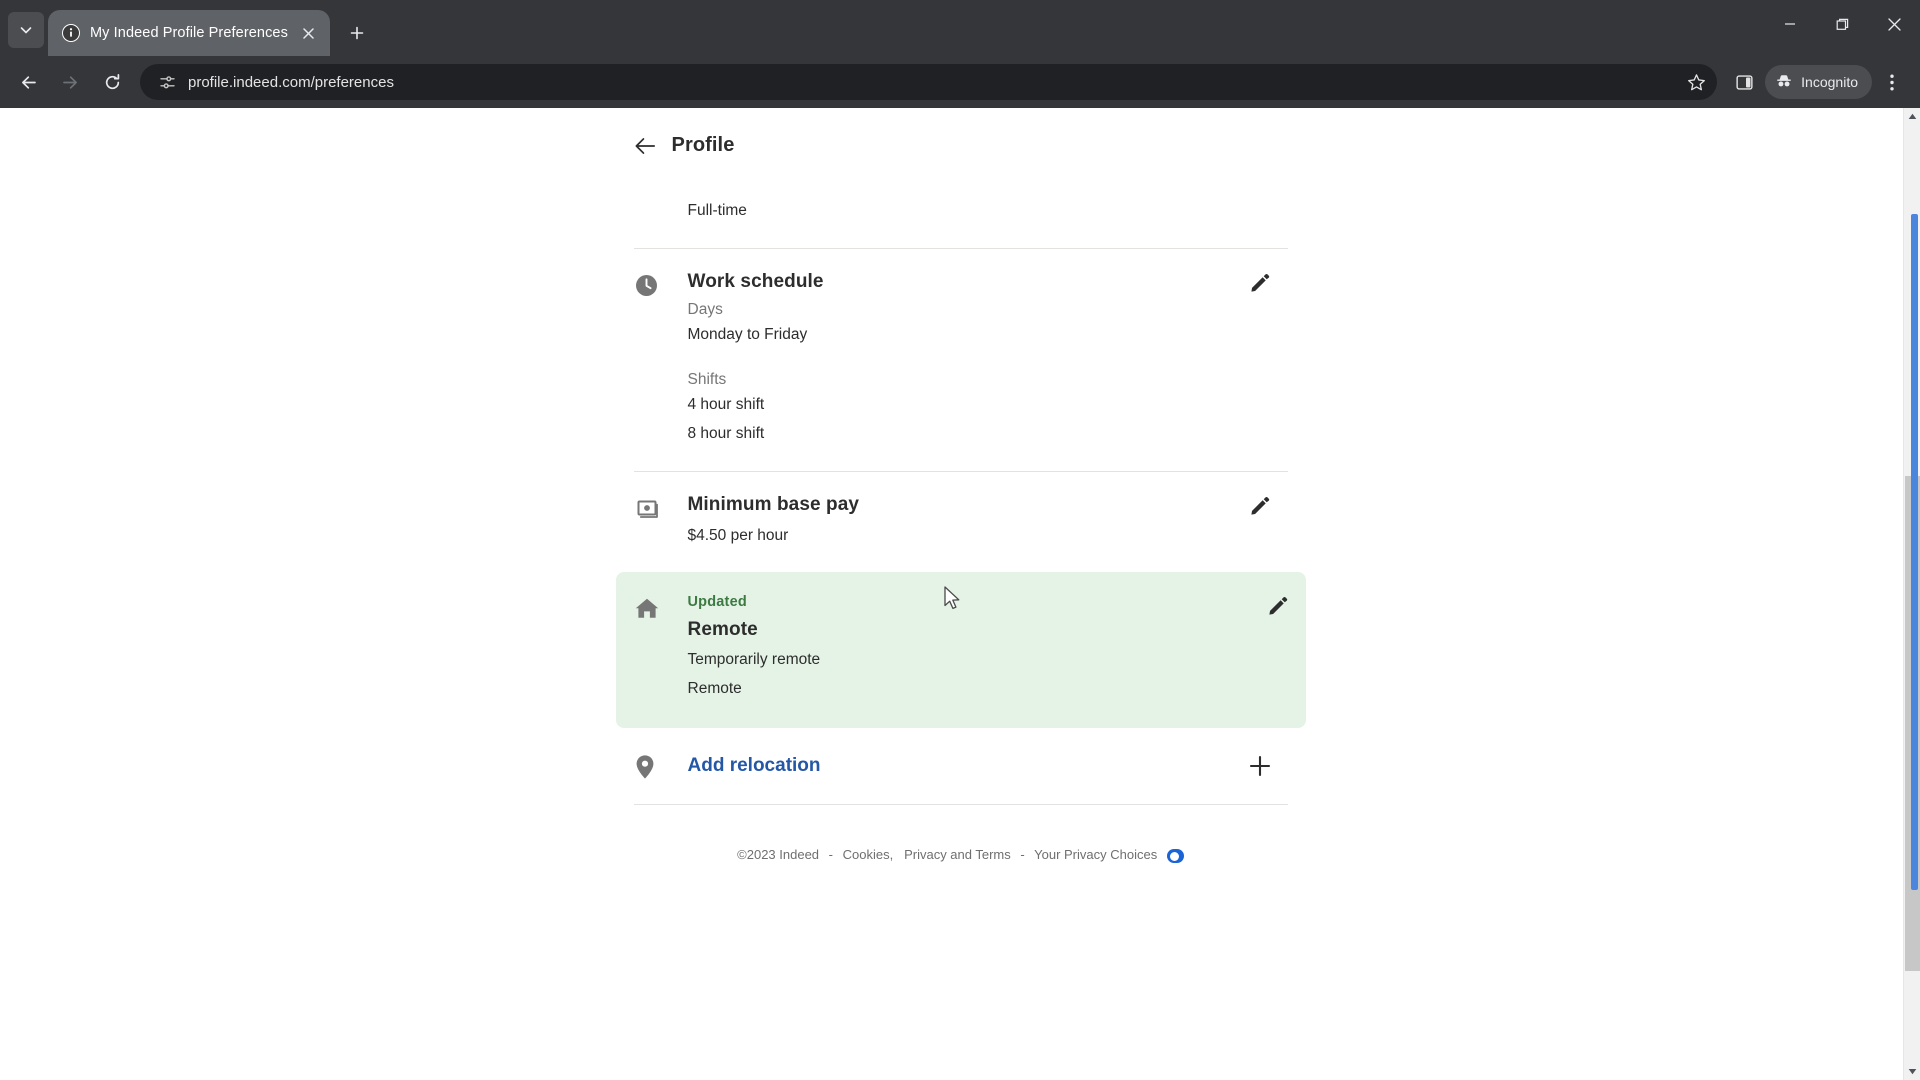 The height and width of the screenshot is (1080, 1920). Describe the element at coordinates (70, 82) in the screenshot. I see `forward-icon` at that location.